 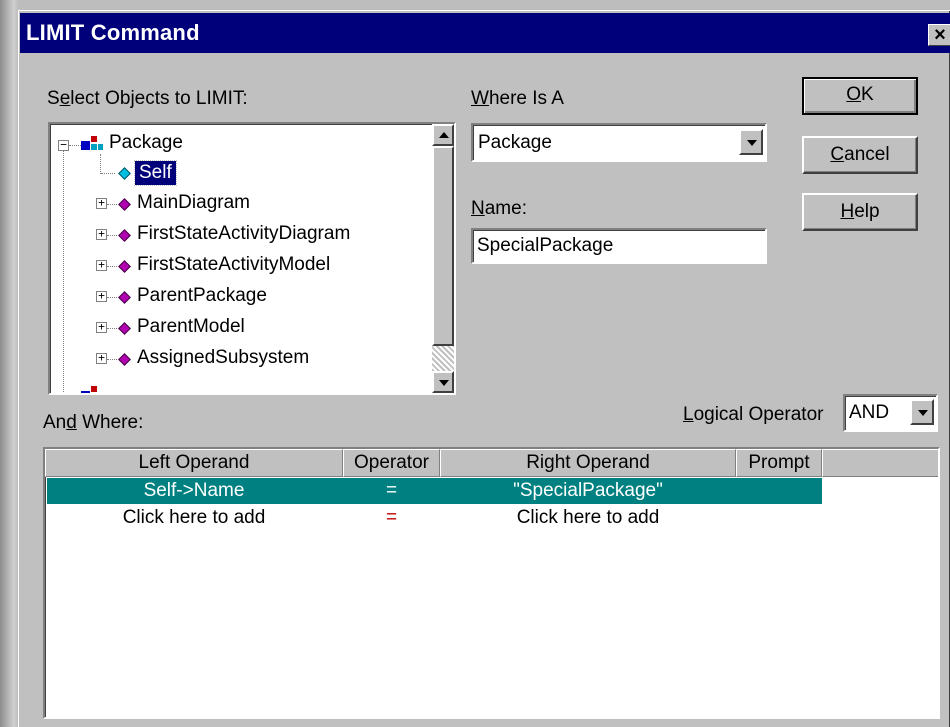 I want to click on logical-operator-dropdown-button, so click(x=922, y=412).